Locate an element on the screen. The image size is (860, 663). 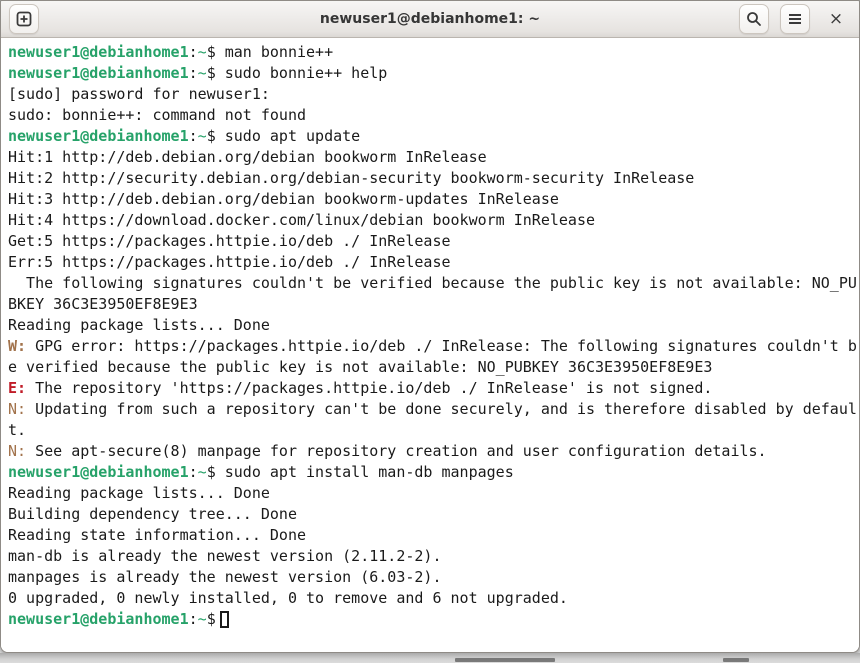
terminal-text: BKEY 36C3E3950EF8E9E3 is located at coordinates (103, 304).